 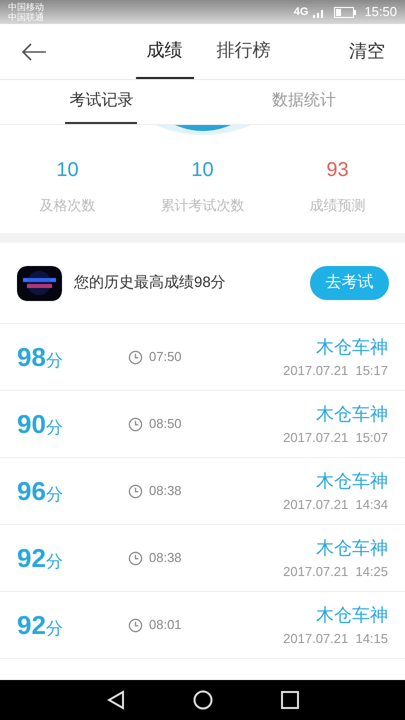 What do you see at coordinates (301, 12) in the screenshot?
I see `network-label: 4G` at bounding box center [301, 12].